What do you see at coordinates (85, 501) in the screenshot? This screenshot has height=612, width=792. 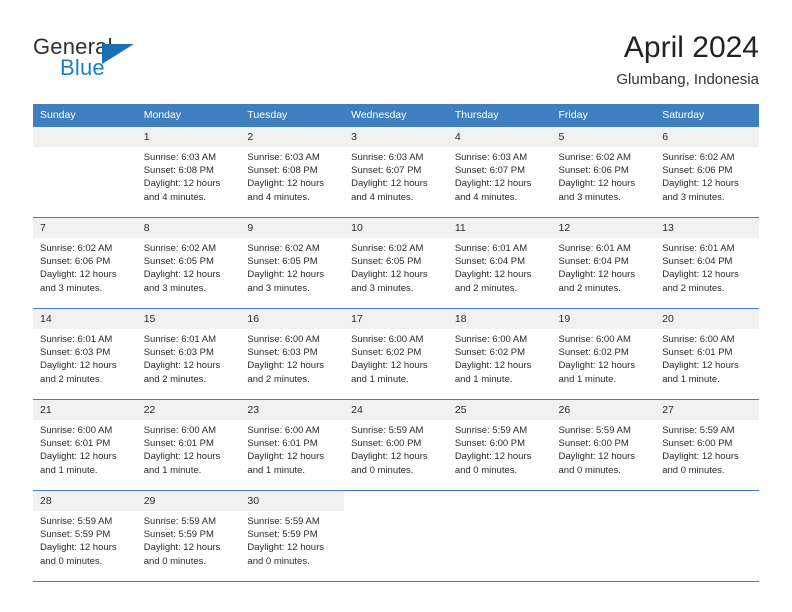 I see `day-number: 28` at bounding box center [85, 501].